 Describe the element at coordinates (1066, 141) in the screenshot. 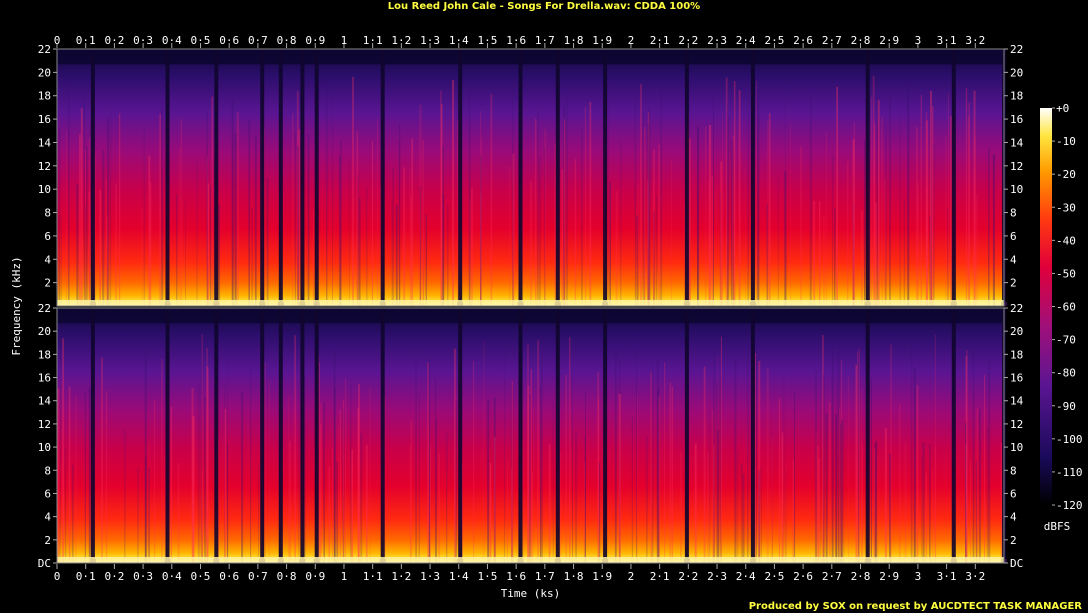

I see `colorbar-tick-label: -10` at that location.